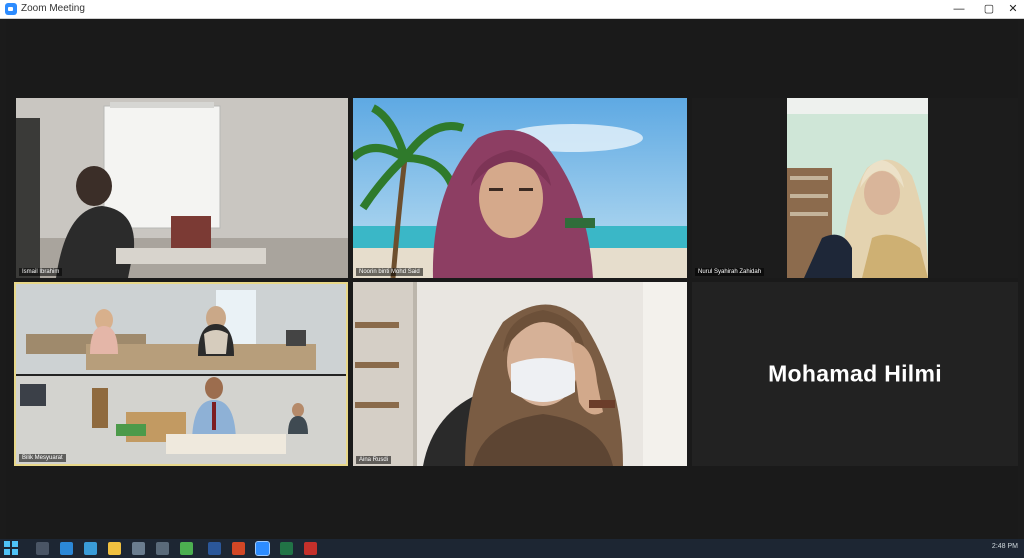 This screenshot has width=1024, height=558. What do you see at coordinates (959, 9) in the screenshot?
I see `minimize-button: —` at bounding box center [959, 9].